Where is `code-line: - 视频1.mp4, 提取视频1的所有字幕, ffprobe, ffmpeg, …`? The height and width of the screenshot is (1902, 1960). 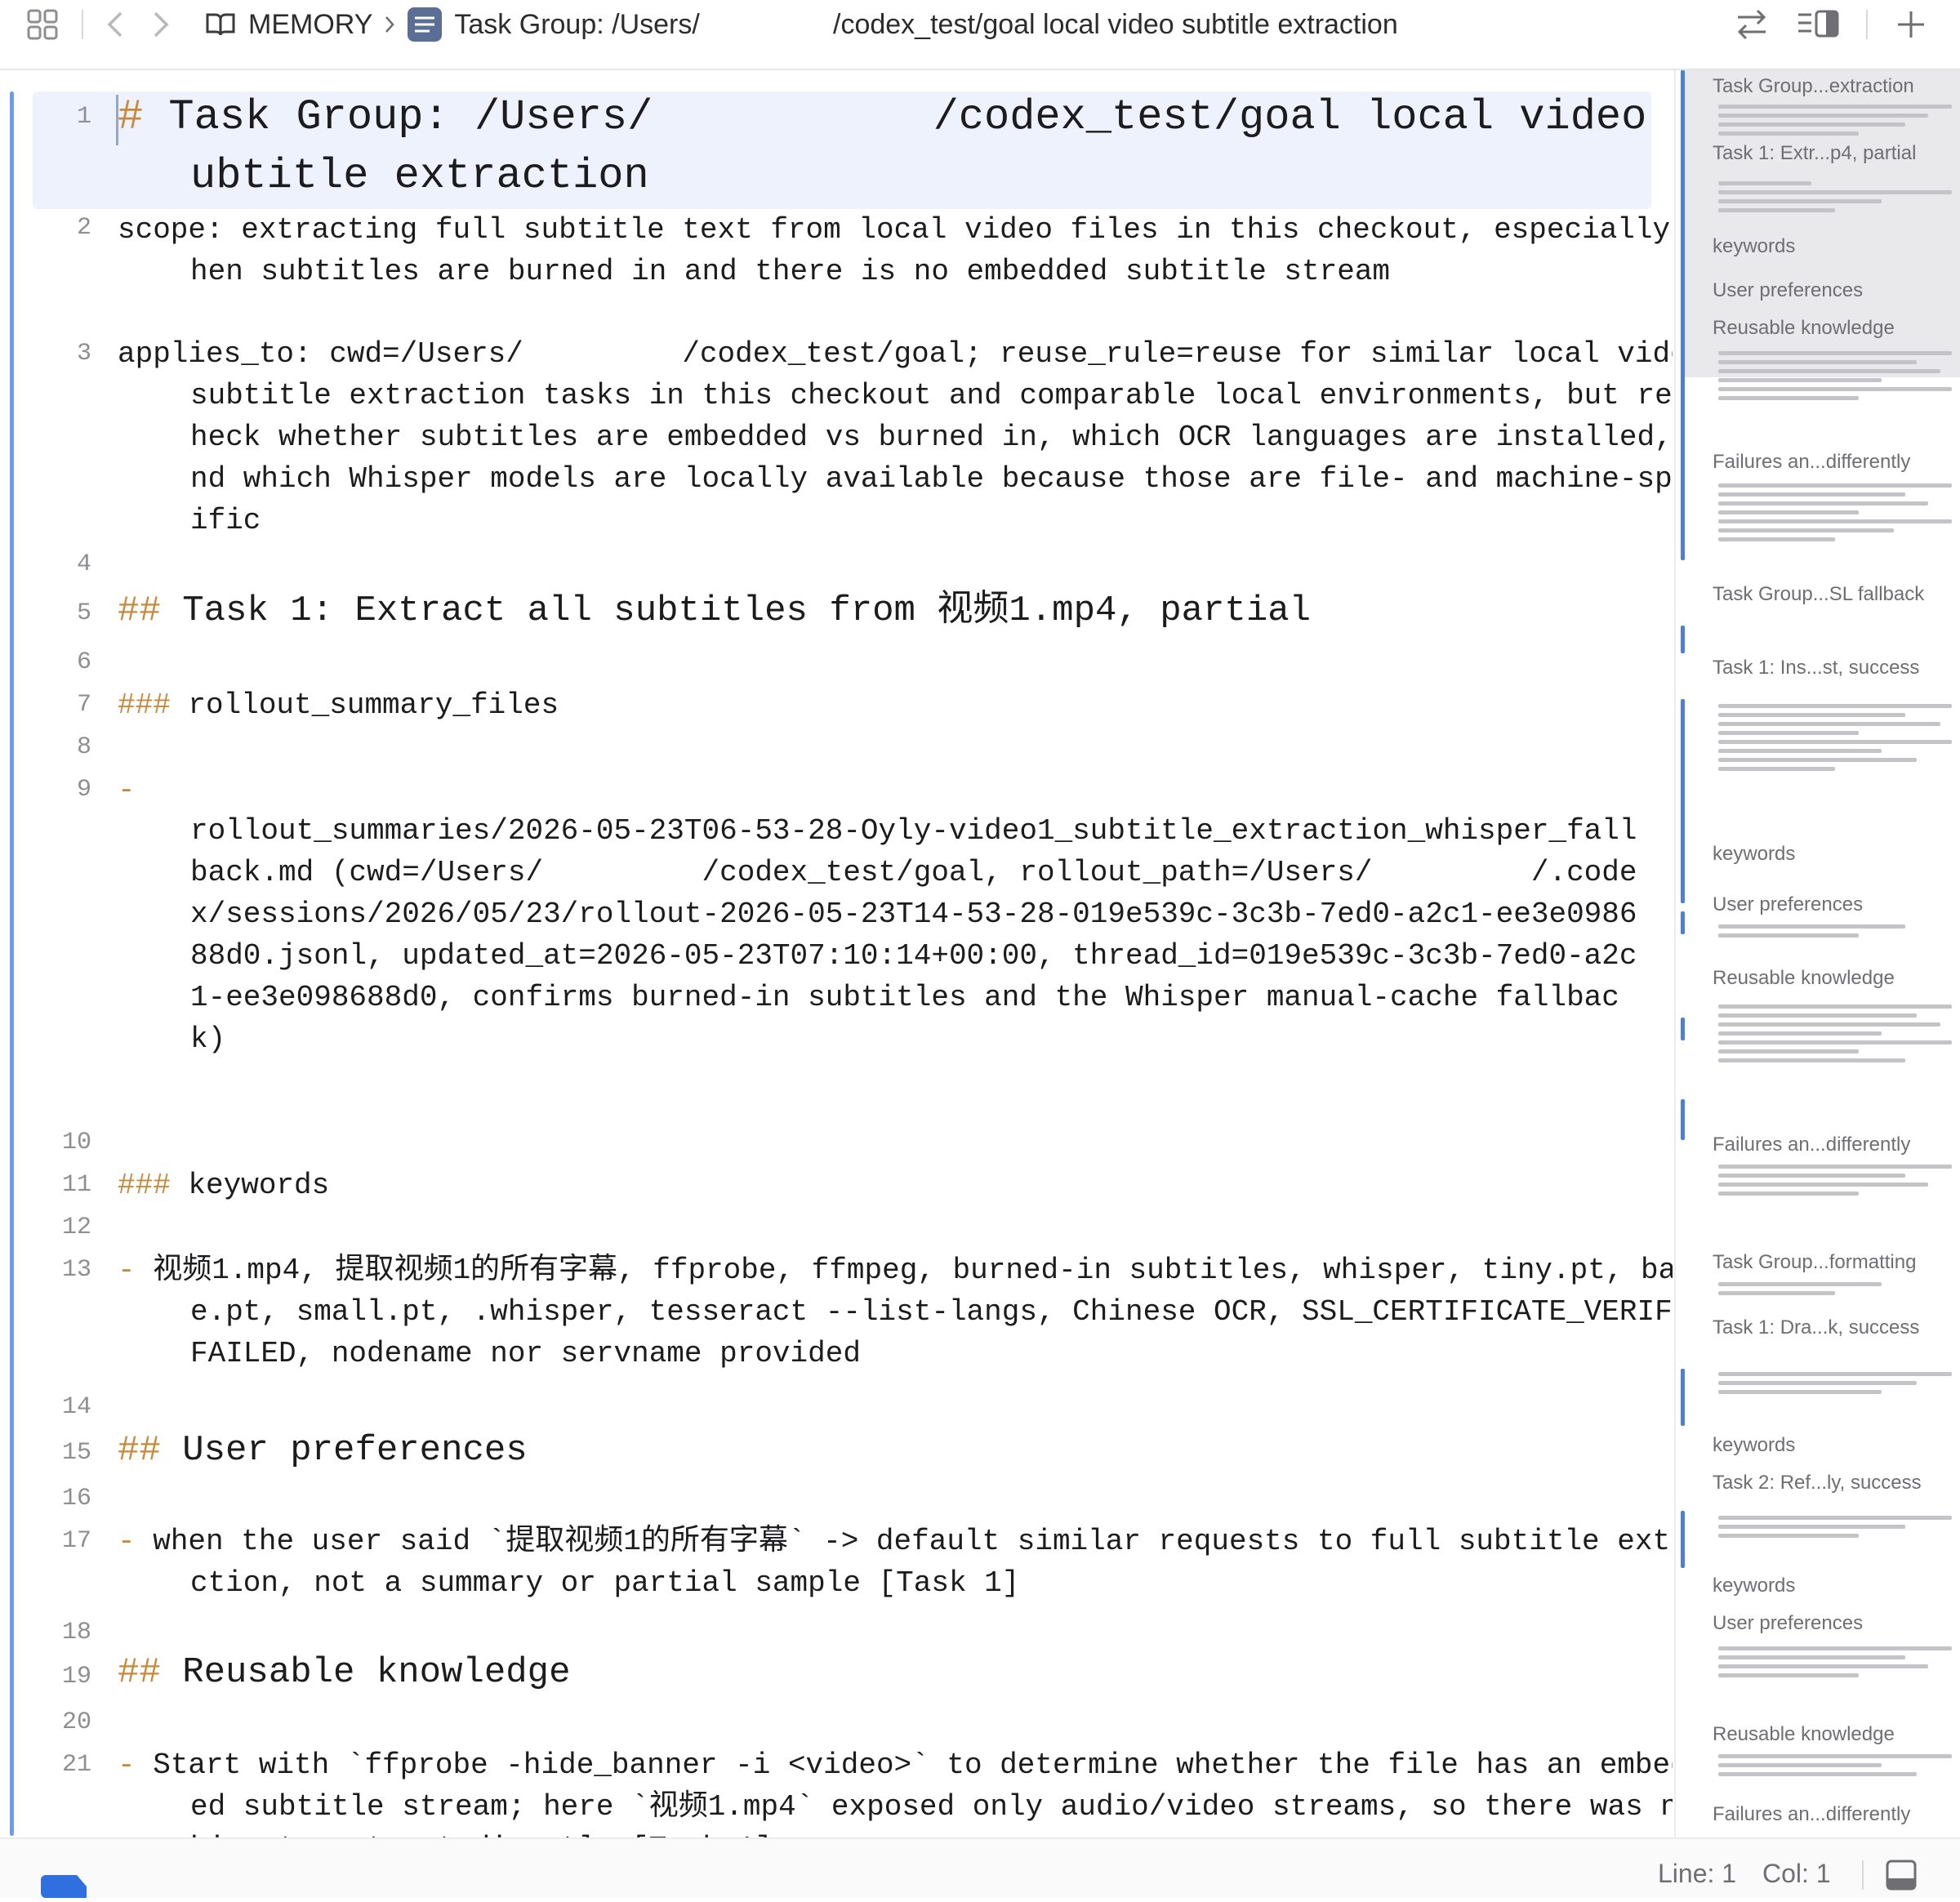 code-line: - 视频1.mp4, 提取视频1的所有字幕, ffprobe, ffmpeg, … is located at coordinates (896, 1311).